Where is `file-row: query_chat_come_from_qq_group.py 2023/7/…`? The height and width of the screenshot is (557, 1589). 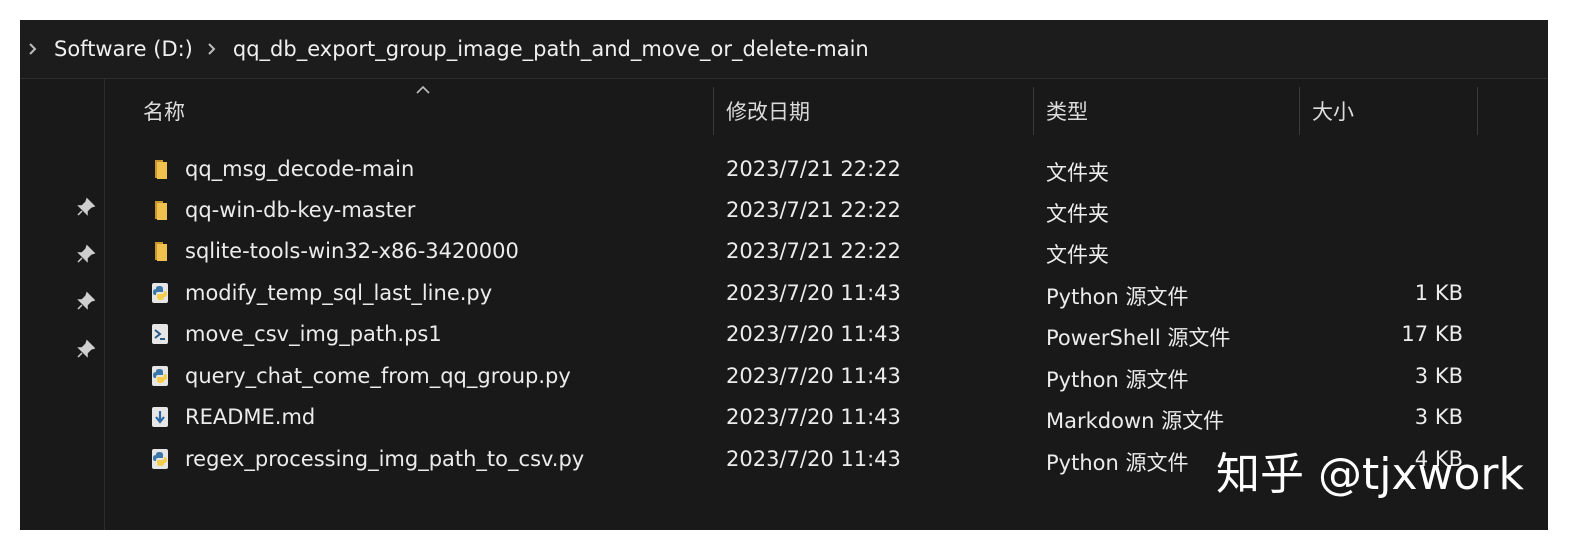
file-row: query_chat_come_from_qq_group.py 2023/7/… is located at coordinates (826, 376).